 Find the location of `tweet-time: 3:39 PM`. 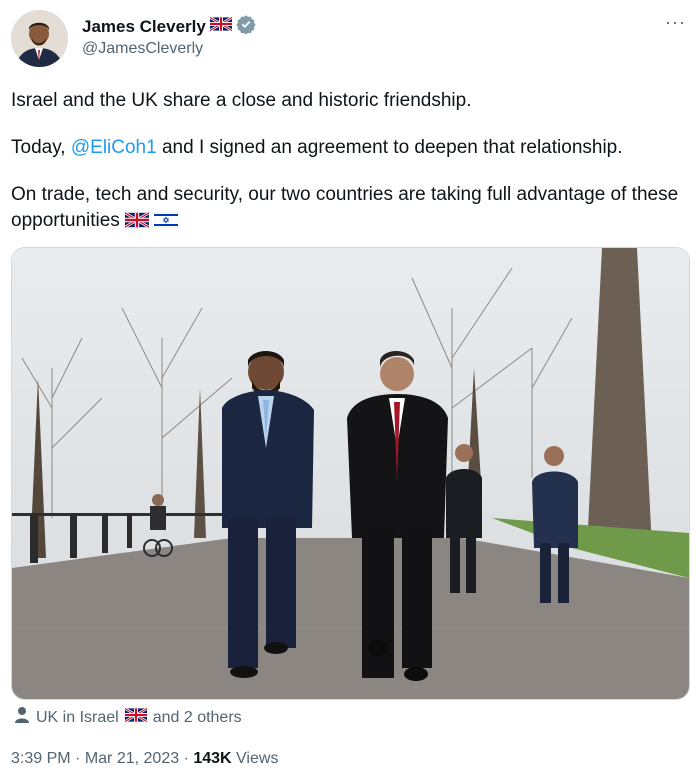

tweet-time: 3:39 PM is located at coordinates (41, 758).